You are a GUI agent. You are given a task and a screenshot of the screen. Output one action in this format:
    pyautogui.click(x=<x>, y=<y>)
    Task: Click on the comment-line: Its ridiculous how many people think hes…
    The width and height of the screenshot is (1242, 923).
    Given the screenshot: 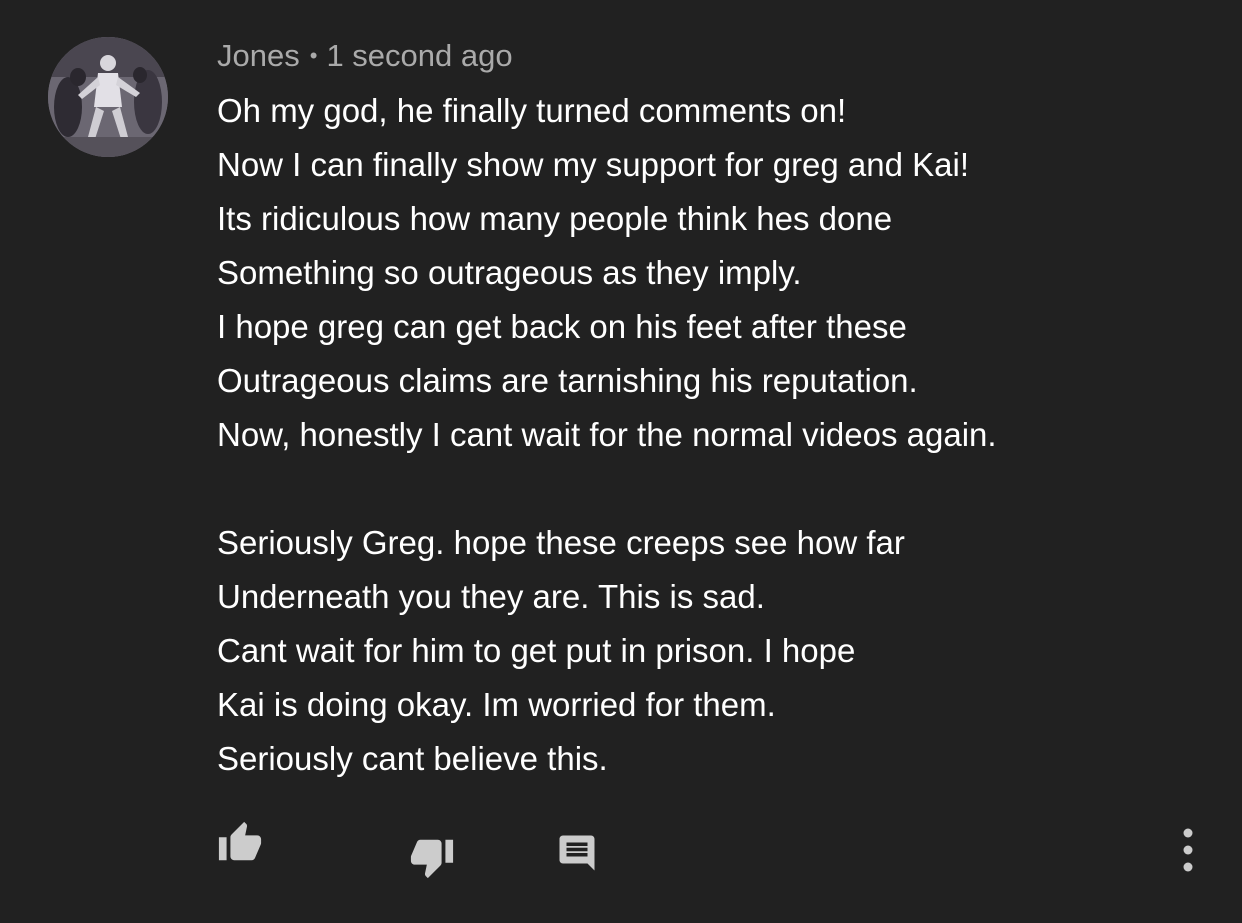 What is the action you would take?
    pyautogui.click(x=555, y=218)
    